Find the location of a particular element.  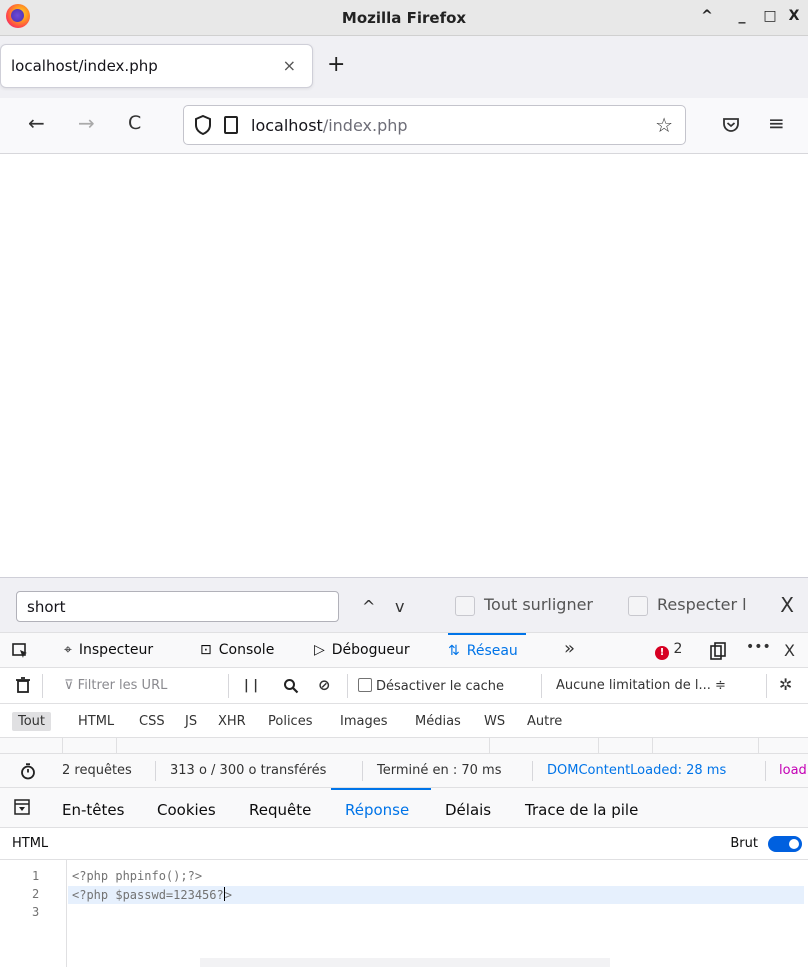

title-bar: Mozilla Firefox ^ _ □ X is located at coordinates (404, 18).